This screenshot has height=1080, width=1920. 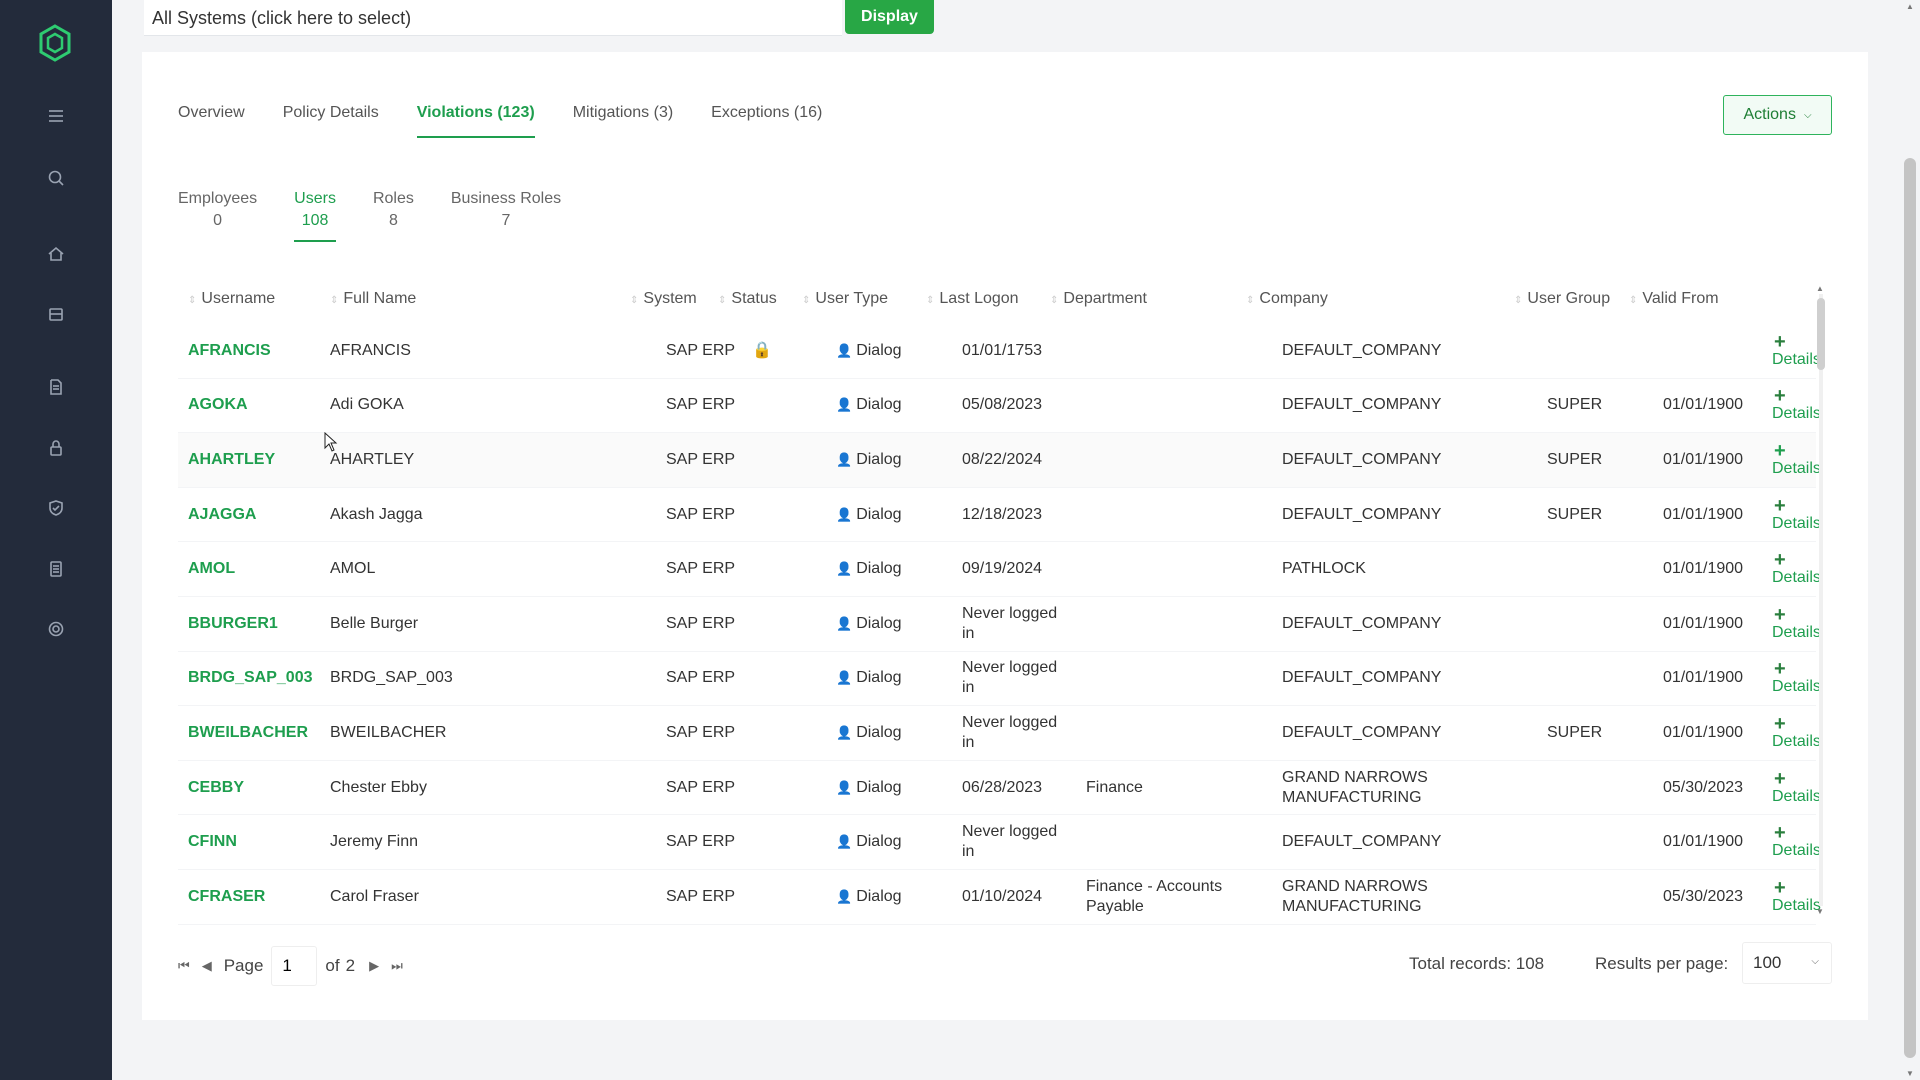 I want to click on column-header-status: ⇕ Status, so click(x=747, y=299).